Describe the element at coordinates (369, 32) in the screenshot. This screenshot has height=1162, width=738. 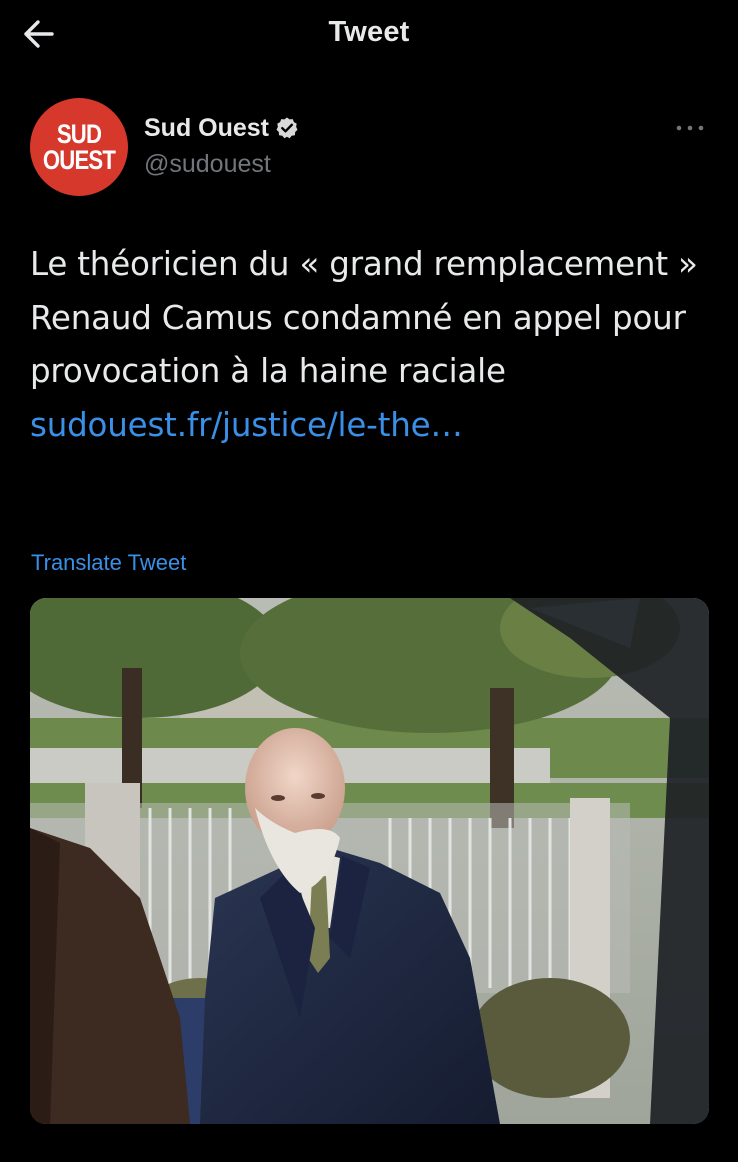
I see `page-title: Tweet` at that location.